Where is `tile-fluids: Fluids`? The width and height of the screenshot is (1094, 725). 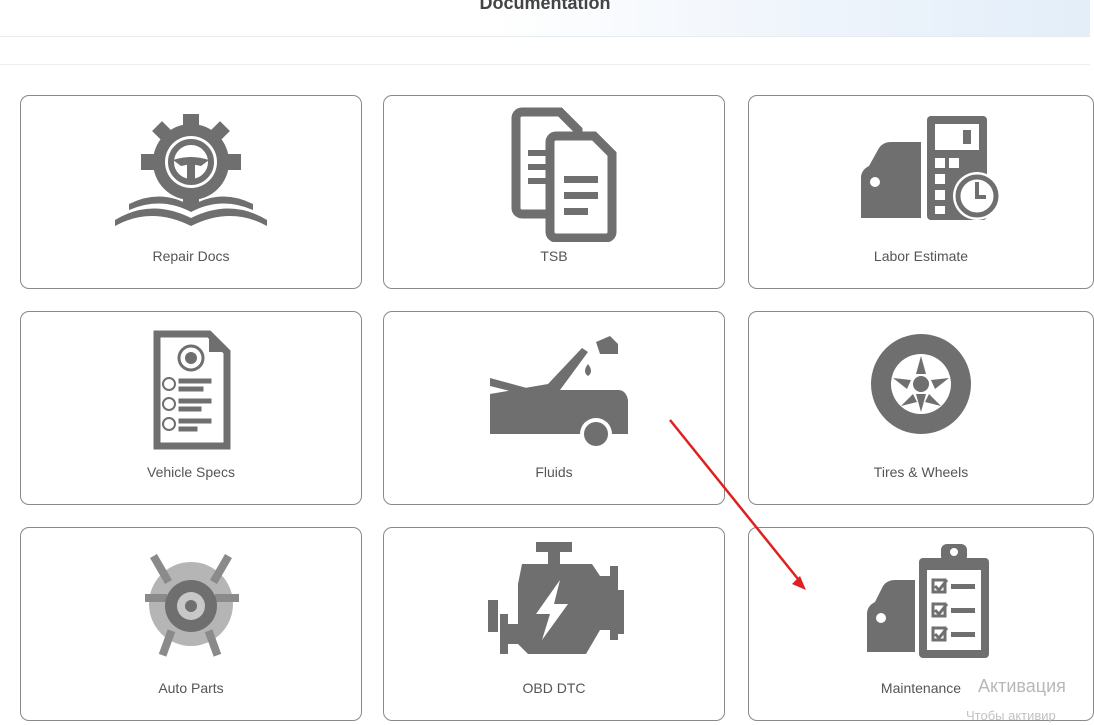 tile-fluids: Fluids is located at coordinates (554, 408).